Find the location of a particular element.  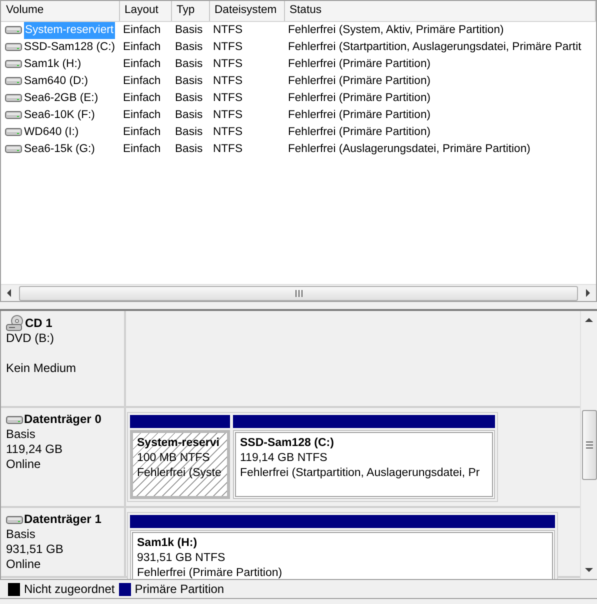

horizontal-scrollbar is located at coordinates (298, 292).